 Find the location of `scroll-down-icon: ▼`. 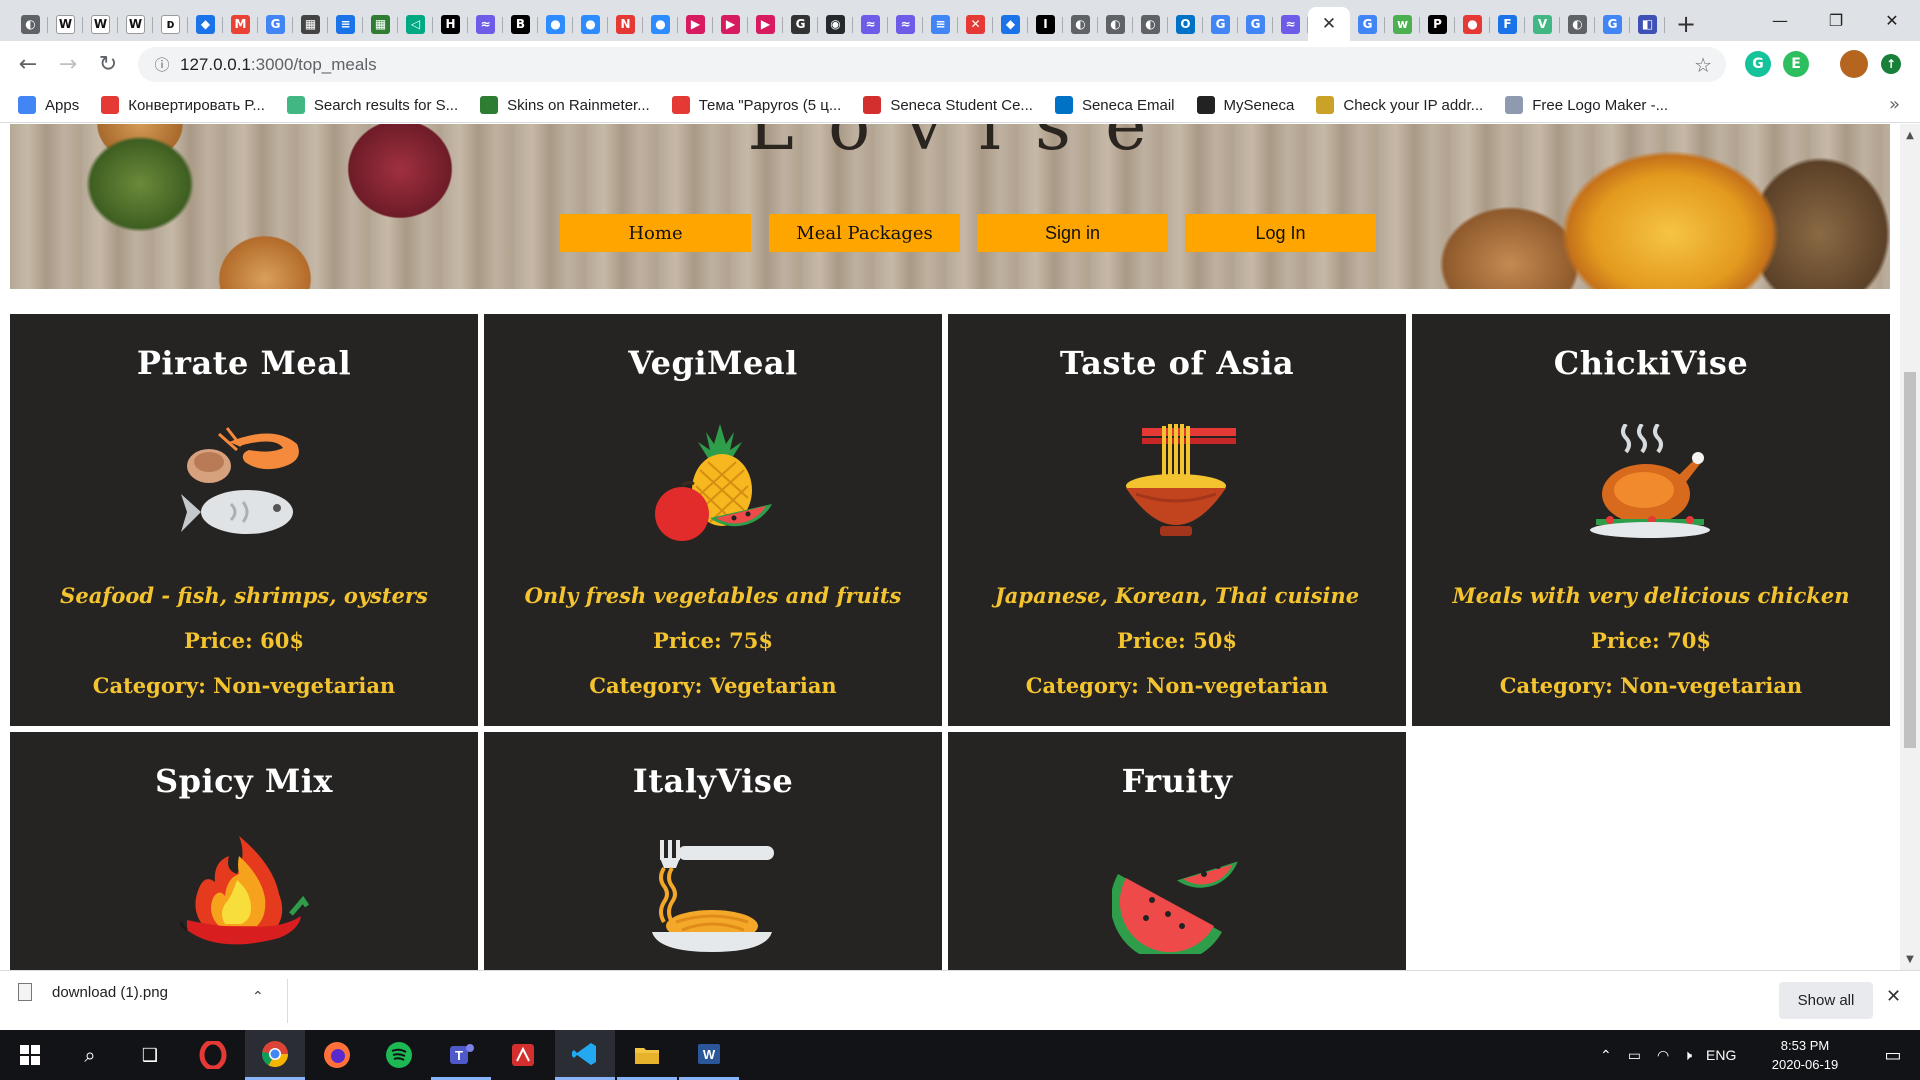

scroll-down-icon: ▼ is located at coordinates (1910, 959).